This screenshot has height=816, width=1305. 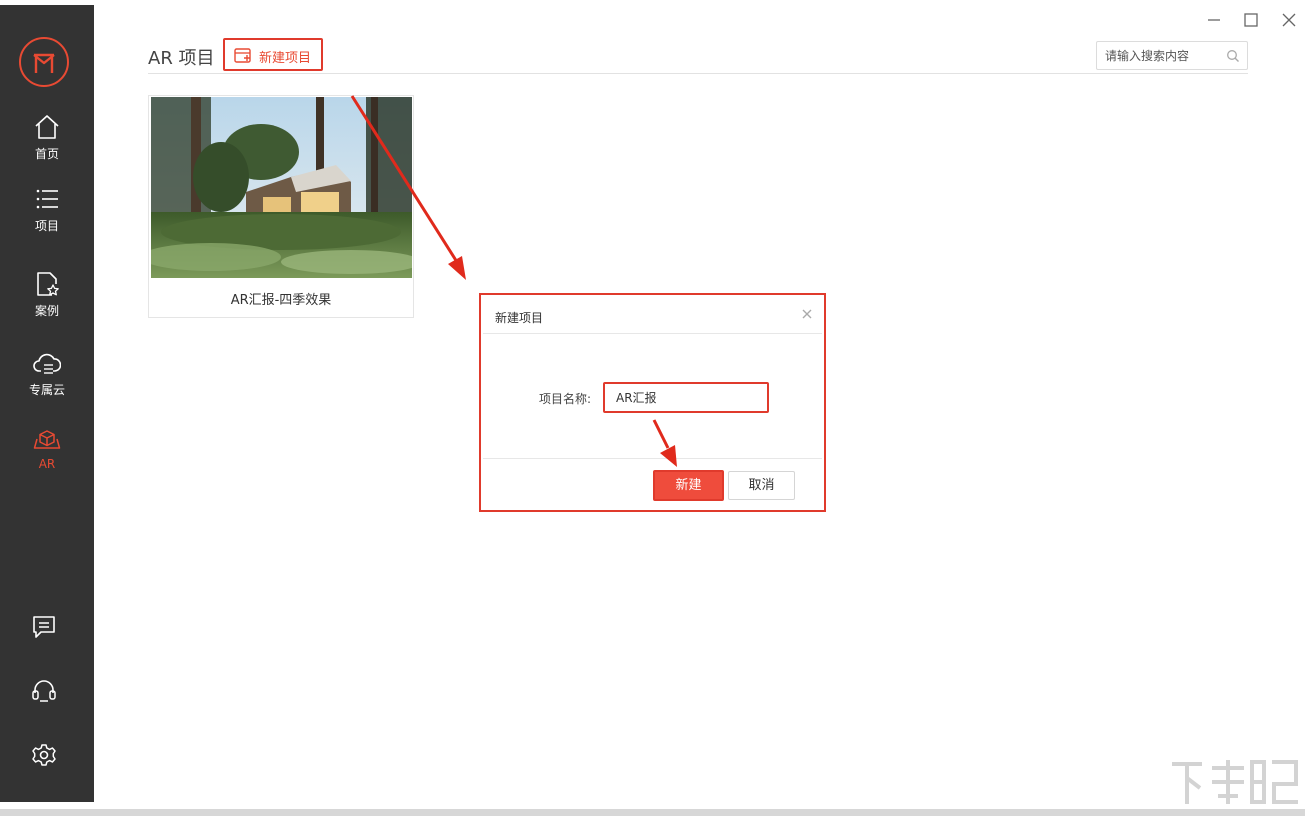 What do you see at coordinates (1214, 20) in the screenshot?
I see `minimize-icon` at bounding box center [1214, 20].